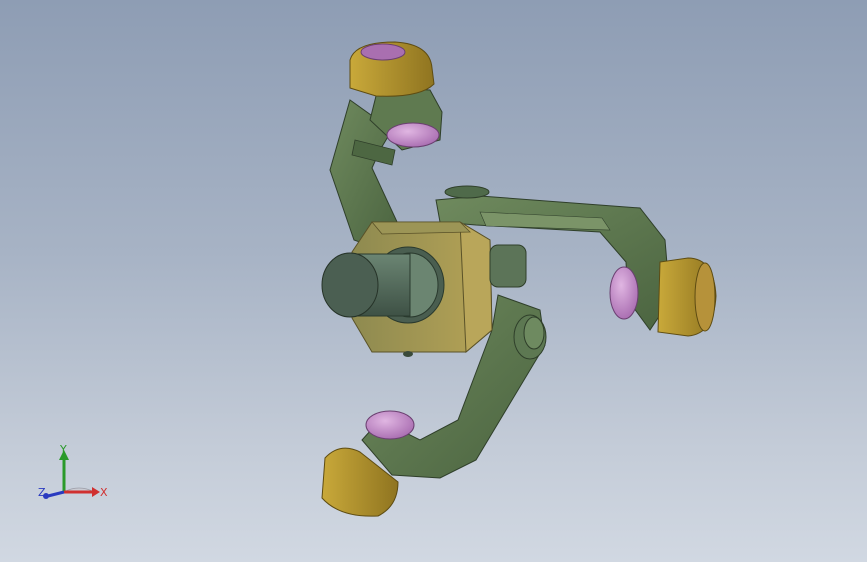 This screenshot has height=562, width=867. I want to click on axis-triad: Y X Z, so click(75, 475).